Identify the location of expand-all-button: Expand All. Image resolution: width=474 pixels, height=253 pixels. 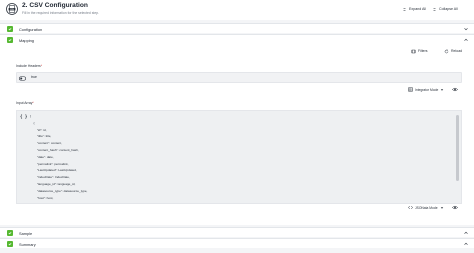
(414, 9).